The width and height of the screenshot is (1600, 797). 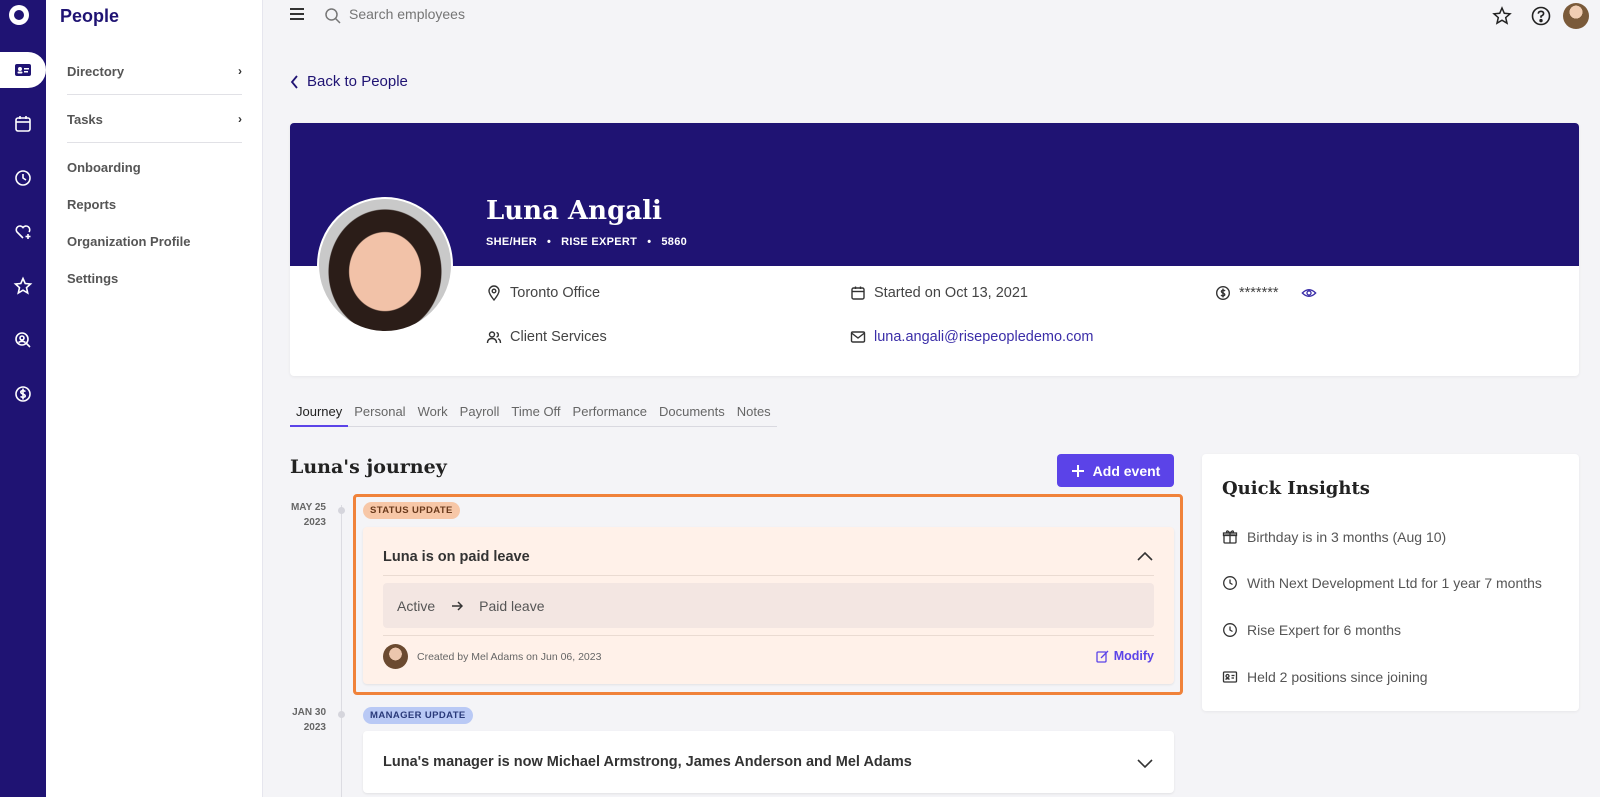 I want to click on arrow-right-icon, so click(x=458, y=605).